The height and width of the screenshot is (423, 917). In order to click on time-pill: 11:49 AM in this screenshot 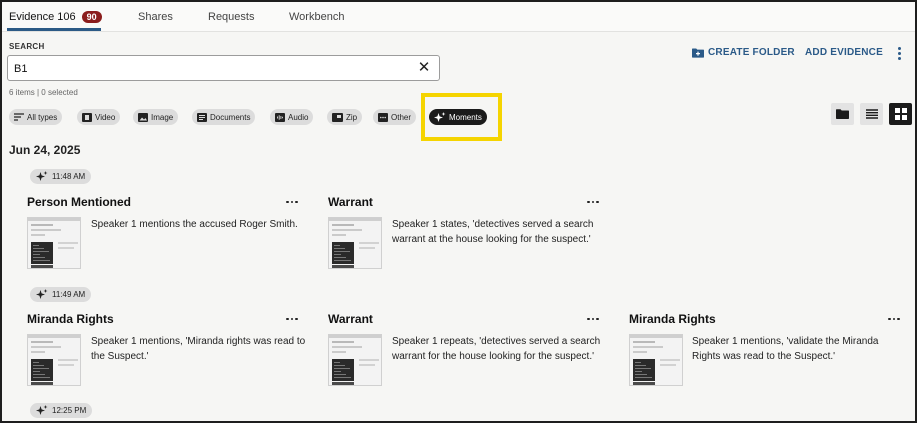, I will do `click(61, 294)`.